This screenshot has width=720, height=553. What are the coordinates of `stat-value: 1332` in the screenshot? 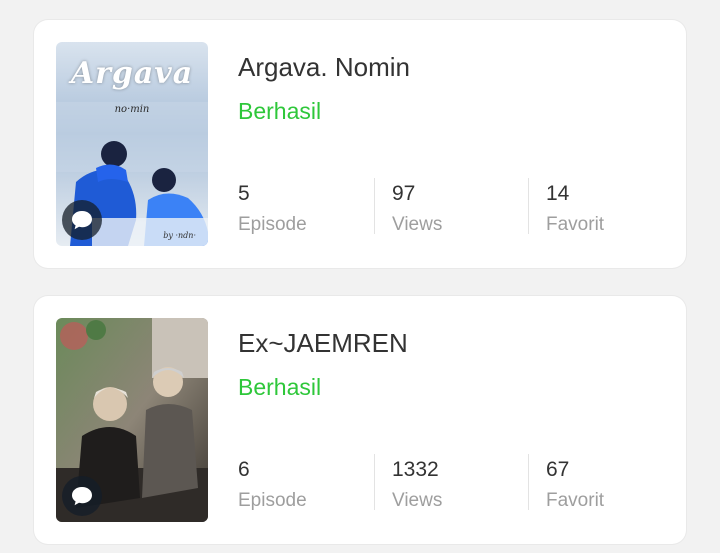 It's located at (415, 469).